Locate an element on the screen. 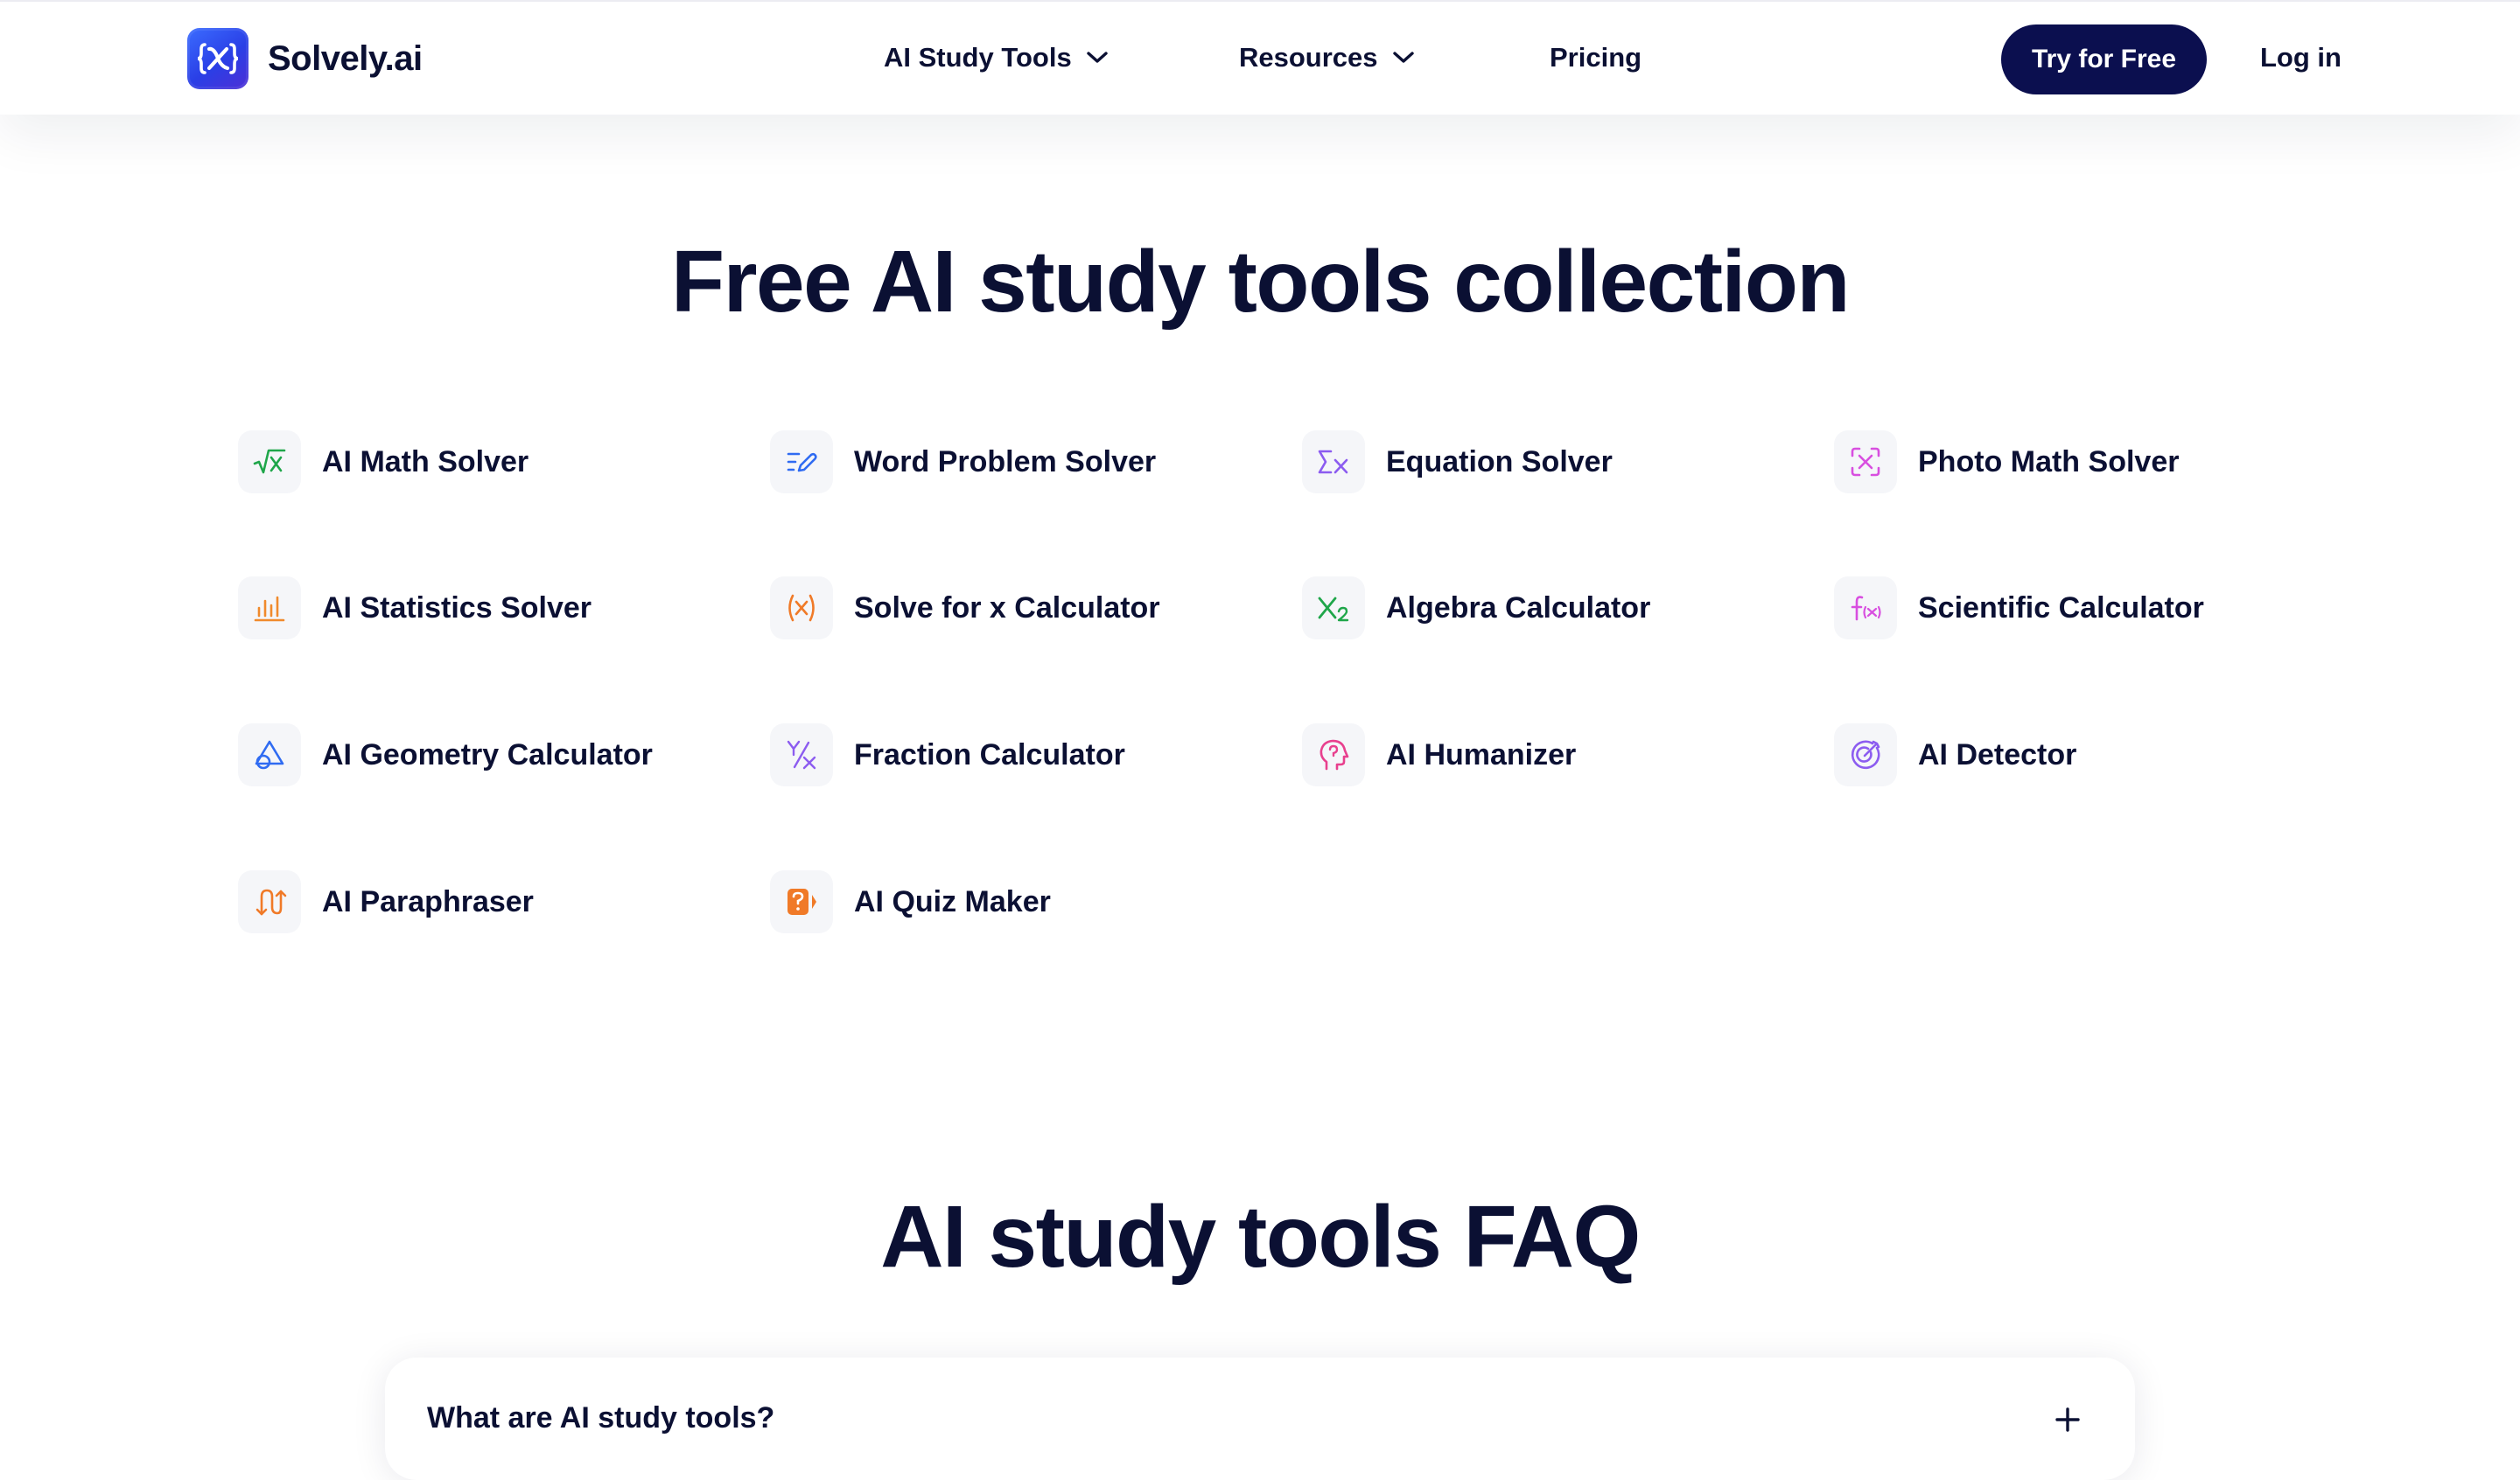  brand-name: Solvely.ai is located at coordinates (345, 58).